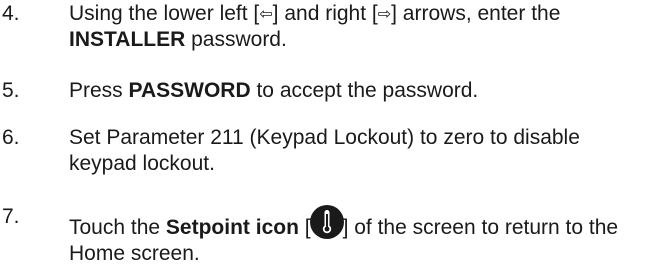 This screenshot has height=270, width=647. I want to click on right-arrow-icon: ⇨, so click(384, 13).